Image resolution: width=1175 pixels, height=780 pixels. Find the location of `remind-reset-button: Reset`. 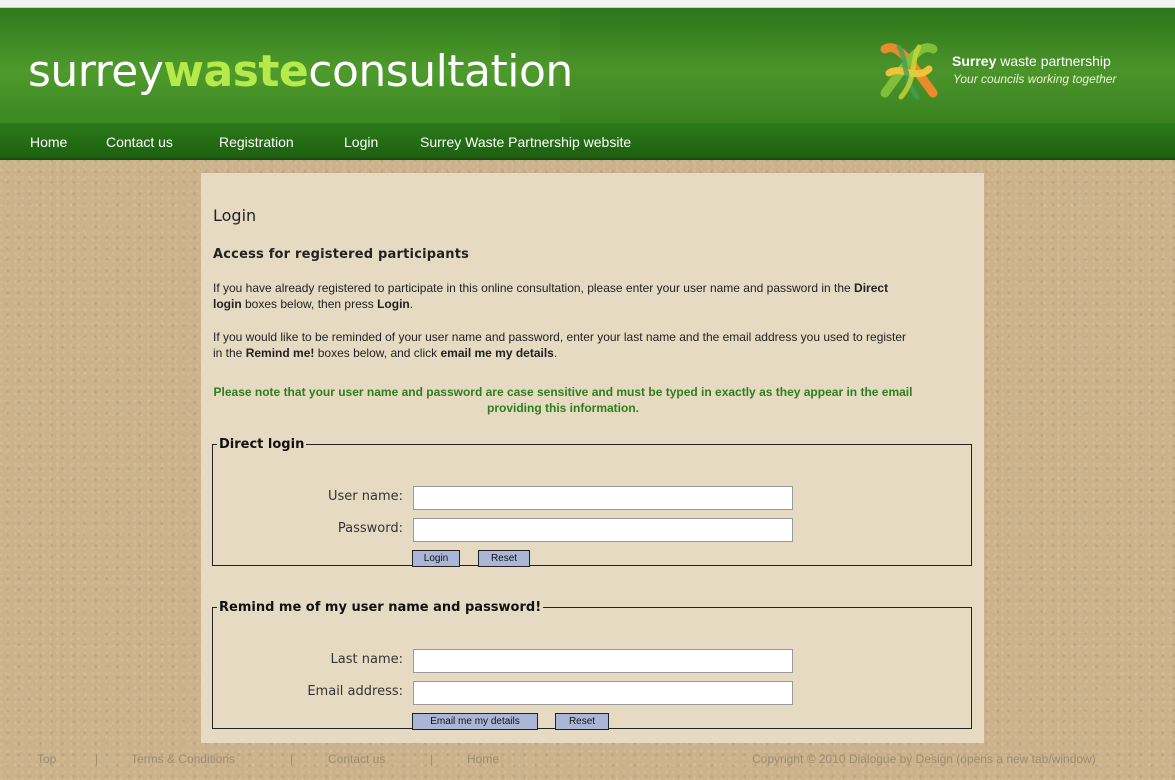

remind-reset-button: Reset is located at coordinates (582, 721).